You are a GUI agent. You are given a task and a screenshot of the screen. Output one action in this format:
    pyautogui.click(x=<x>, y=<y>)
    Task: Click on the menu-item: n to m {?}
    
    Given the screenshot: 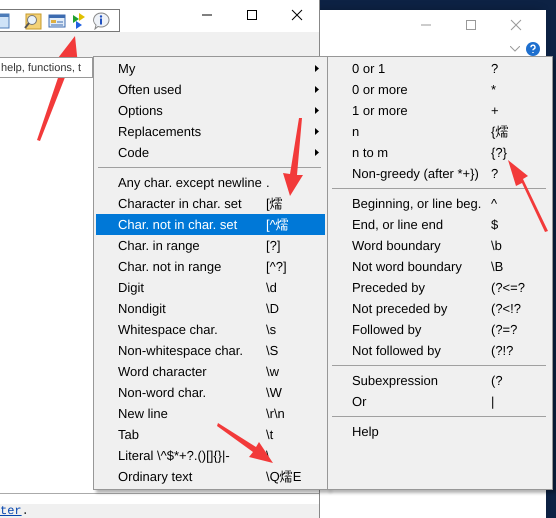 What is the action you would take?
    pyautogui.click(x=440, y=152)
    